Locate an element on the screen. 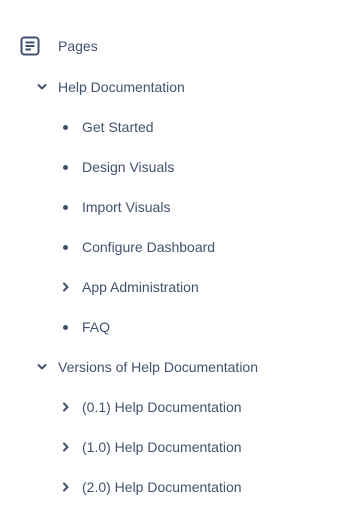 This screenshot has width=345, height=507. tree-item-label: Get Started is located at coordinates (118, 127).